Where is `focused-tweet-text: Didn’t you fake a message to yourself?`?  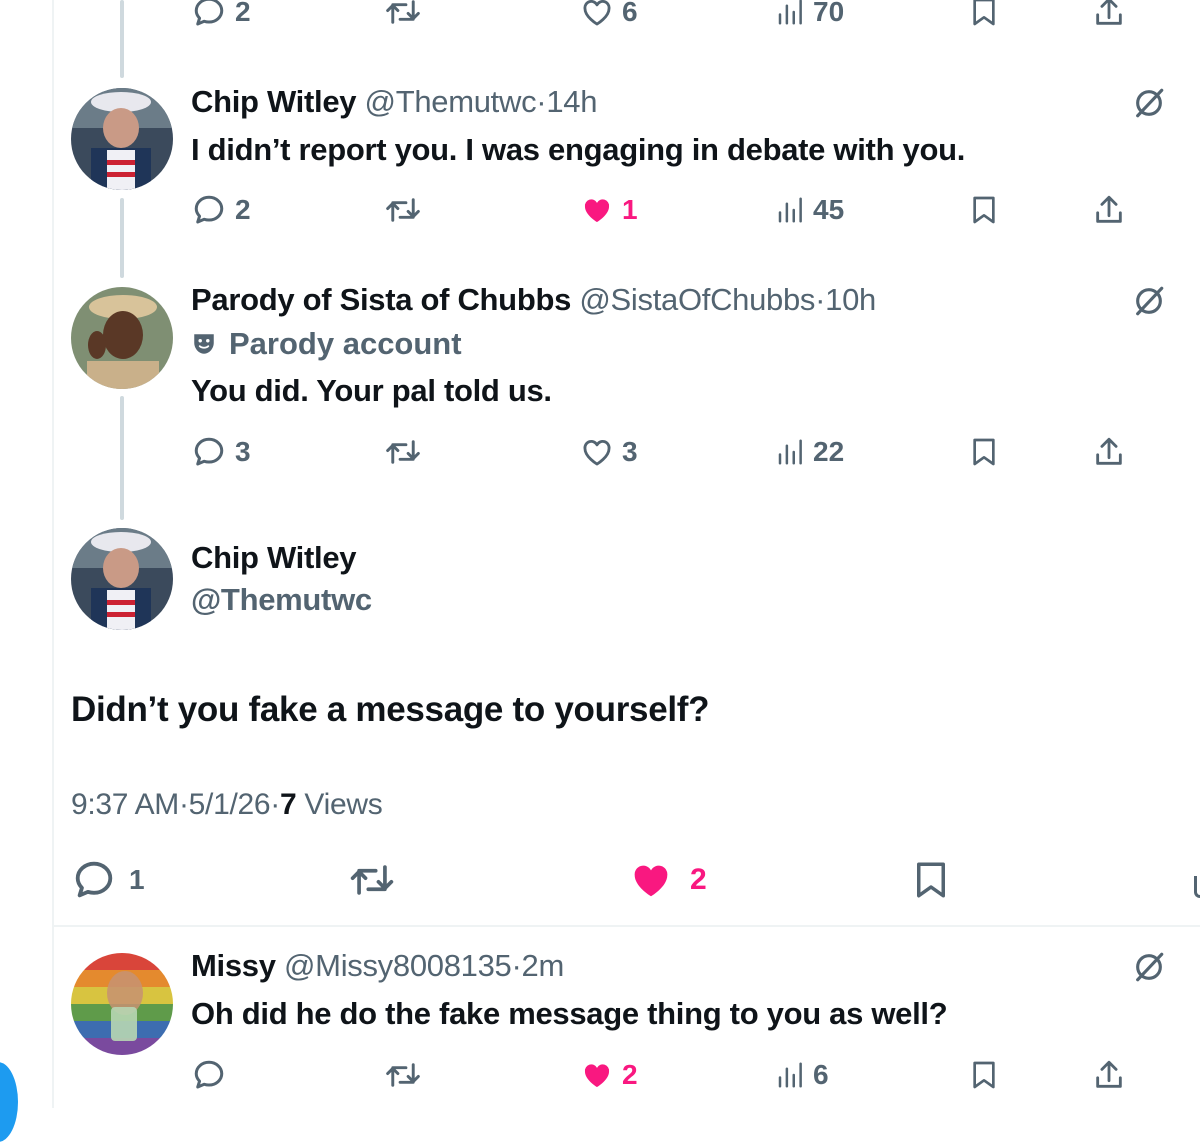 focused-tweet-text: Didn’t you fake a message to yourself? is located at coordinates (390, 709).